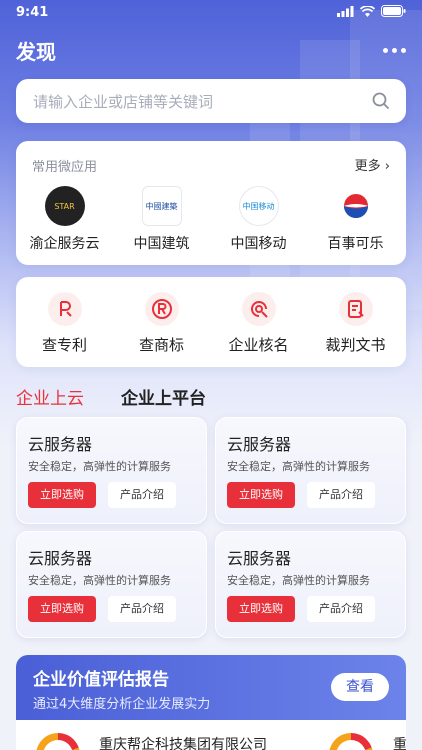 The height and width of the screenshot is (750, 422). What do you see at coordinates (367, 11) in the screenshot?
I see `wifi-icon` at bounding box center [367, 11].